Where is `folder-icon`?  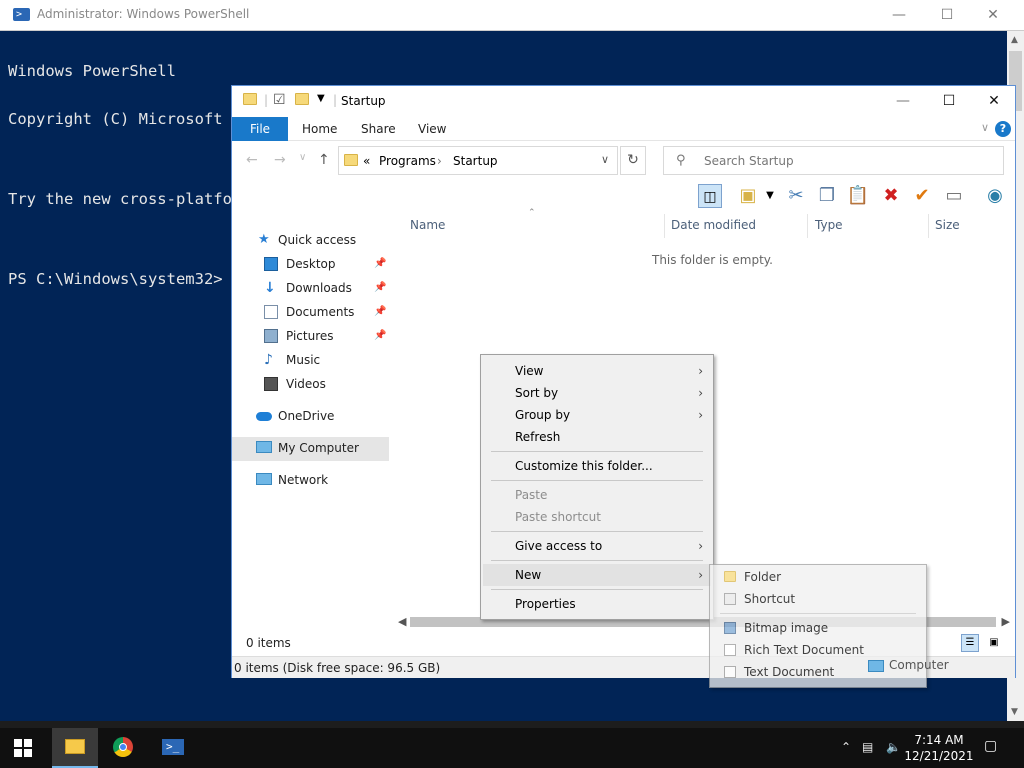
folder-icon is located at coordinates (250, 100).